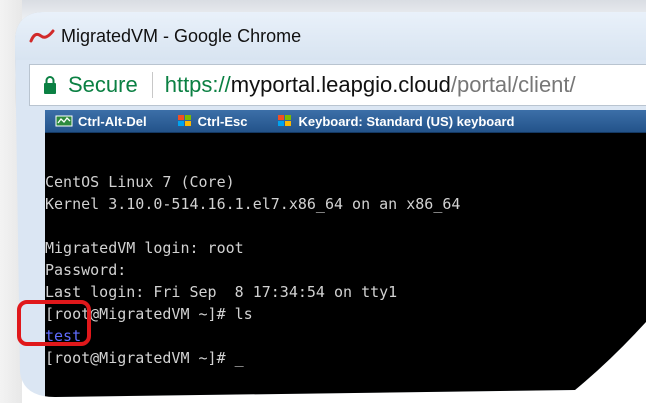 The image size is (646, 403). What do you see at coordinates (54, 323) in the screenshot?
I see `red-annotation-box` at bounding box center [54, 323].